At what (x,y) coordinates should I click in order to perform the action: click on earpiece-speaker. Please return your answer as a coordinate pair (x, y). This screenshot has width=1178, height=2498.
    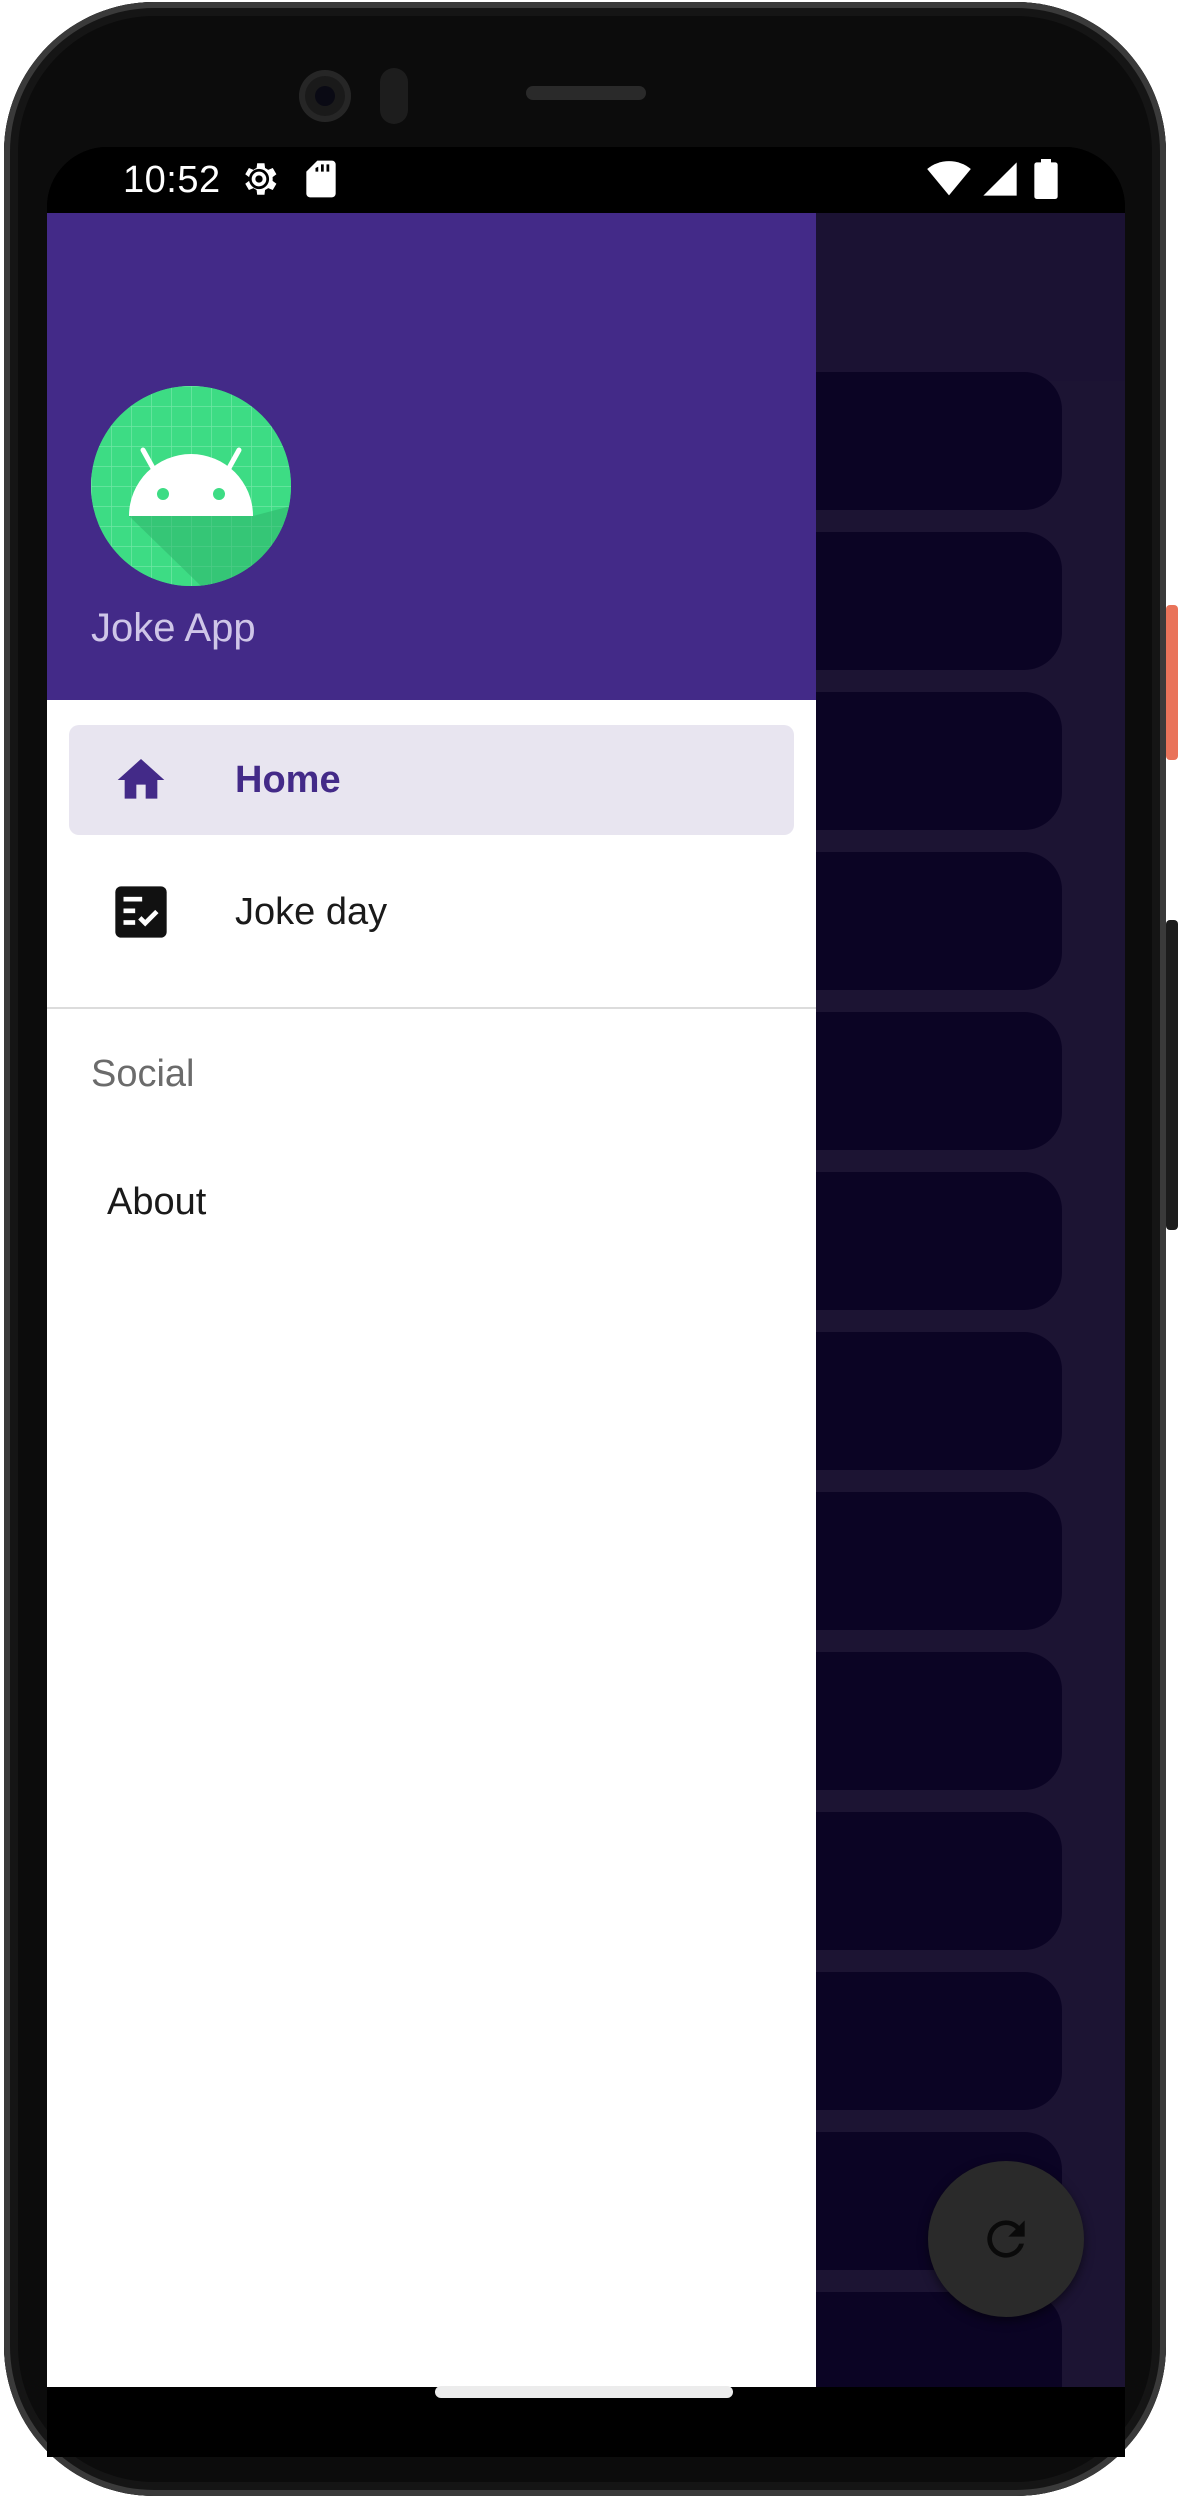
    Looking at the image, I should click on (586, 93).